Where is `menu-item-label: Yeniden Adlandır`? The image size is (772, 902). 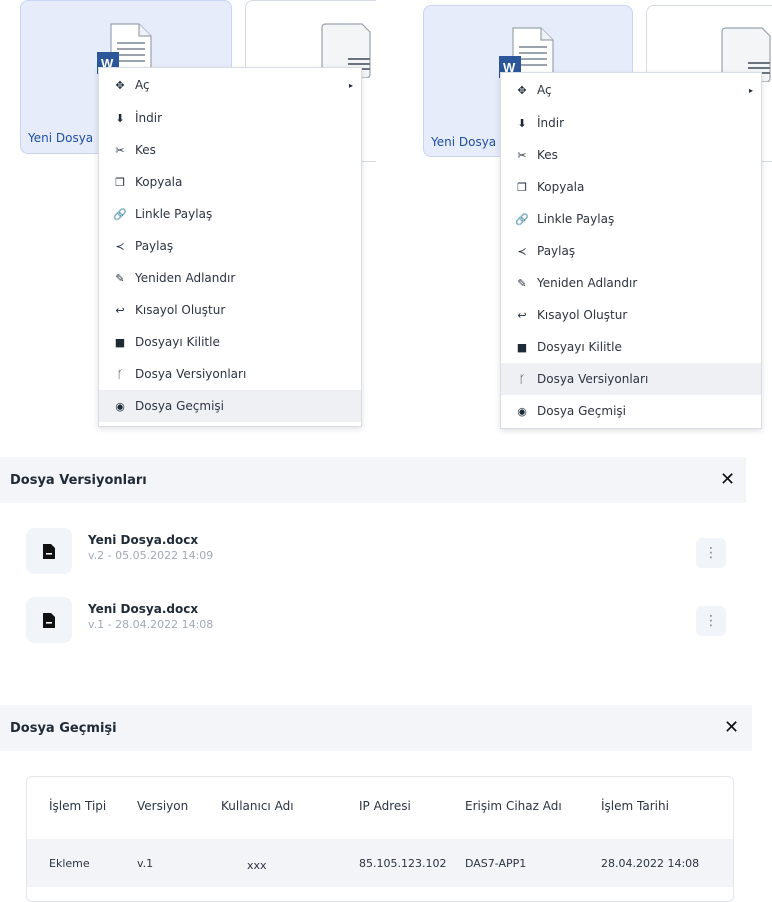 menu-item-label: Yeniden Adlandır is located at coordinates (587, 283).